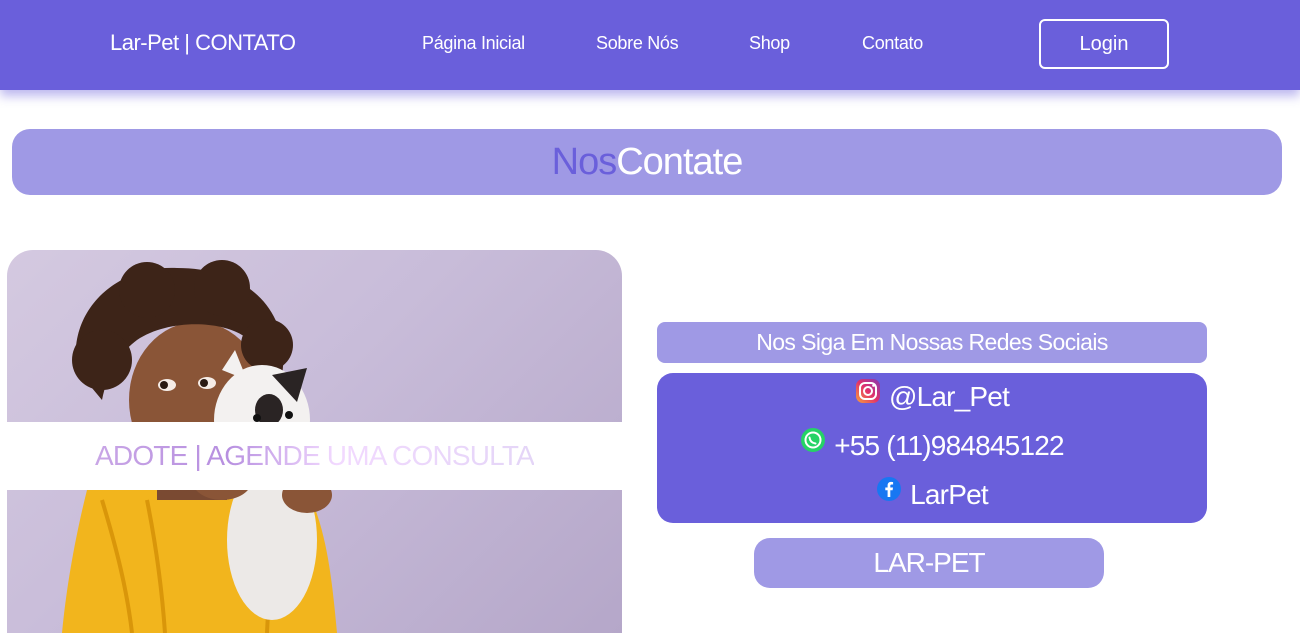  Describe the element at coordinates (813, 440) in the screenshot. I see `whatsapp-icon` at that location.